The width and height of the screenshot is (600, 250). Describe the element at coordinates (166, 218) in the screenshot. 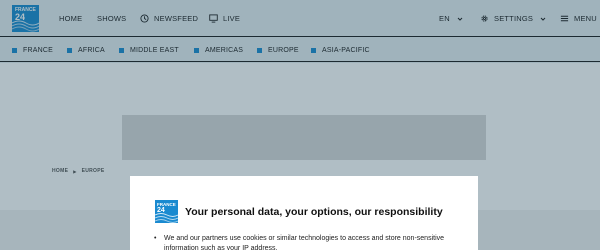

I see `logo-waves-icon` at that location.